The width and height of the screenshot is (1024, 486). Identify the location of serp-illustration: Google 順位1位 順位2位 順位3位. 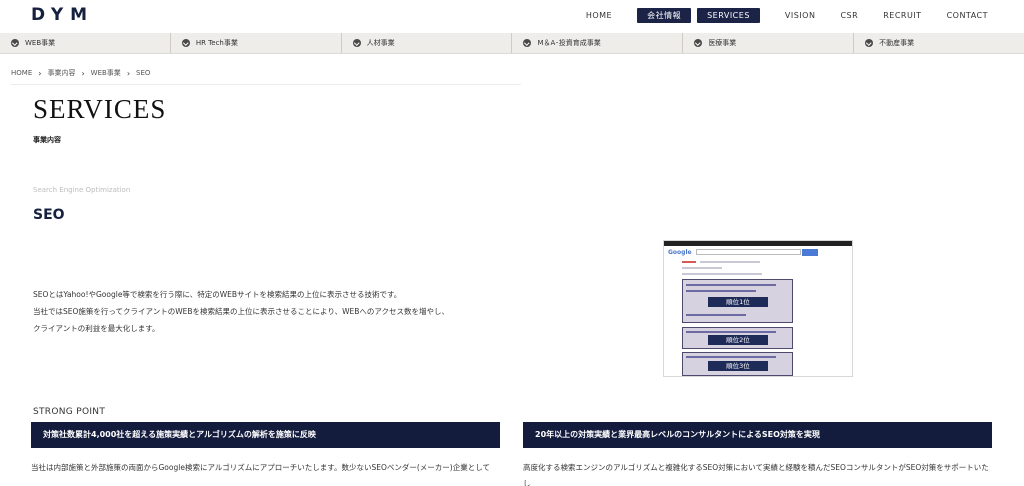
(758, 308).